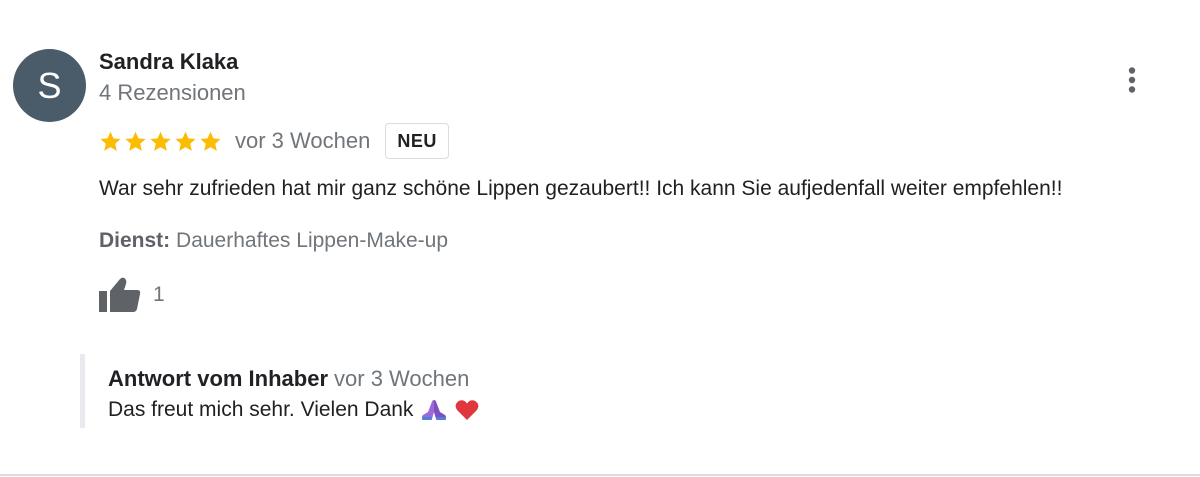 This screenshot has width=1200, height=477. I want to click on service-line: Dienst: Dauerhaftes Lippen-Make-up, so click(273, 241).